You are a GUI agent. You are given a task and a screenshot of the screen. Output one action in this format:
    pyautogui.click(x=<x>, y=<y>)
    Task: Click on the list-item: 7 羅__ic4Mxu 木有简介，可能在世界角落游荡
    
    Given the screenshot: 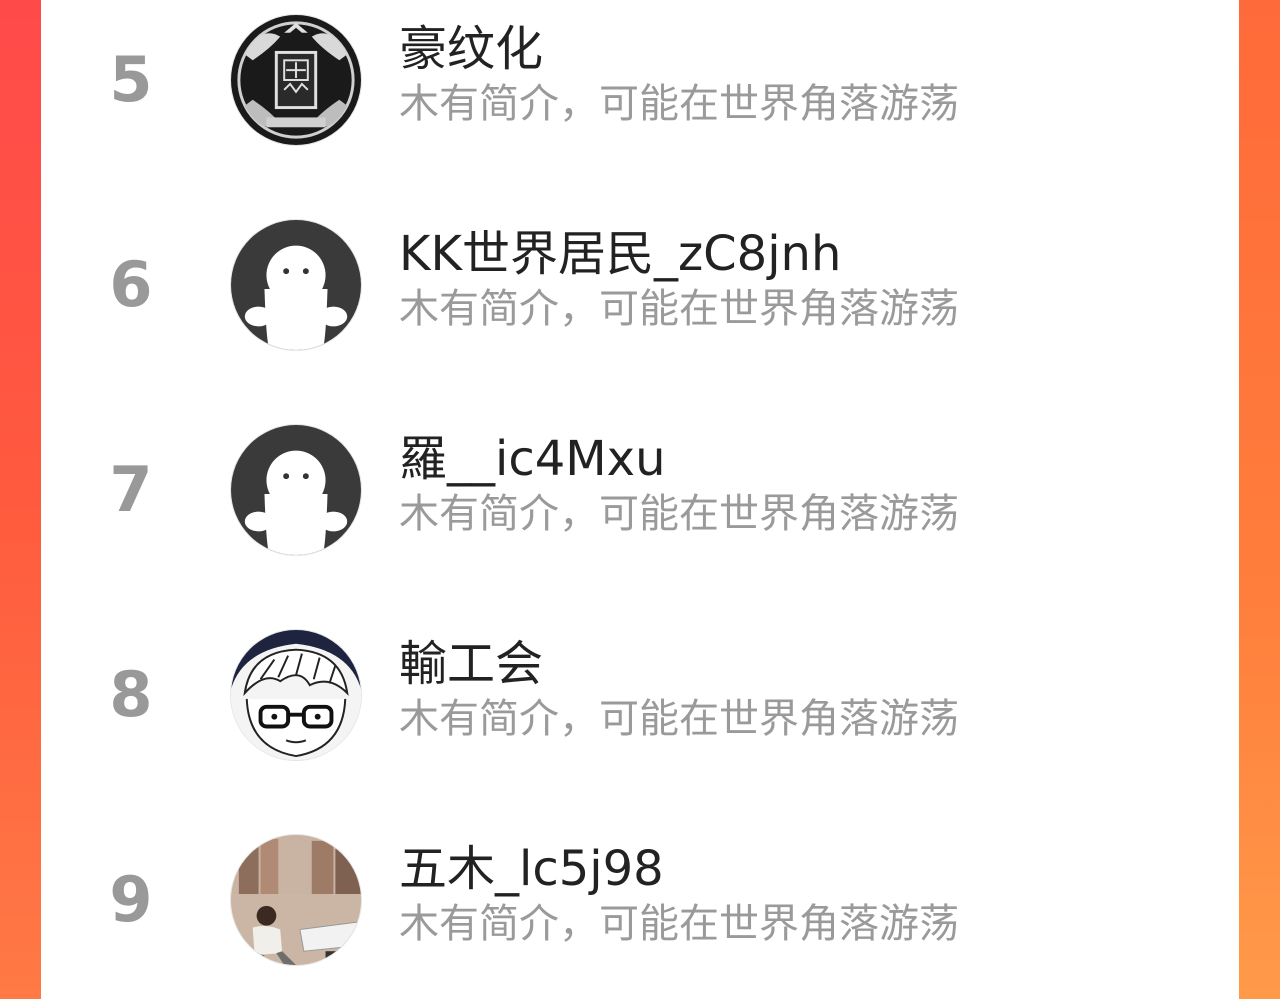 What is the action you would take?
    pyautogui.click(x=640, y=490)
    